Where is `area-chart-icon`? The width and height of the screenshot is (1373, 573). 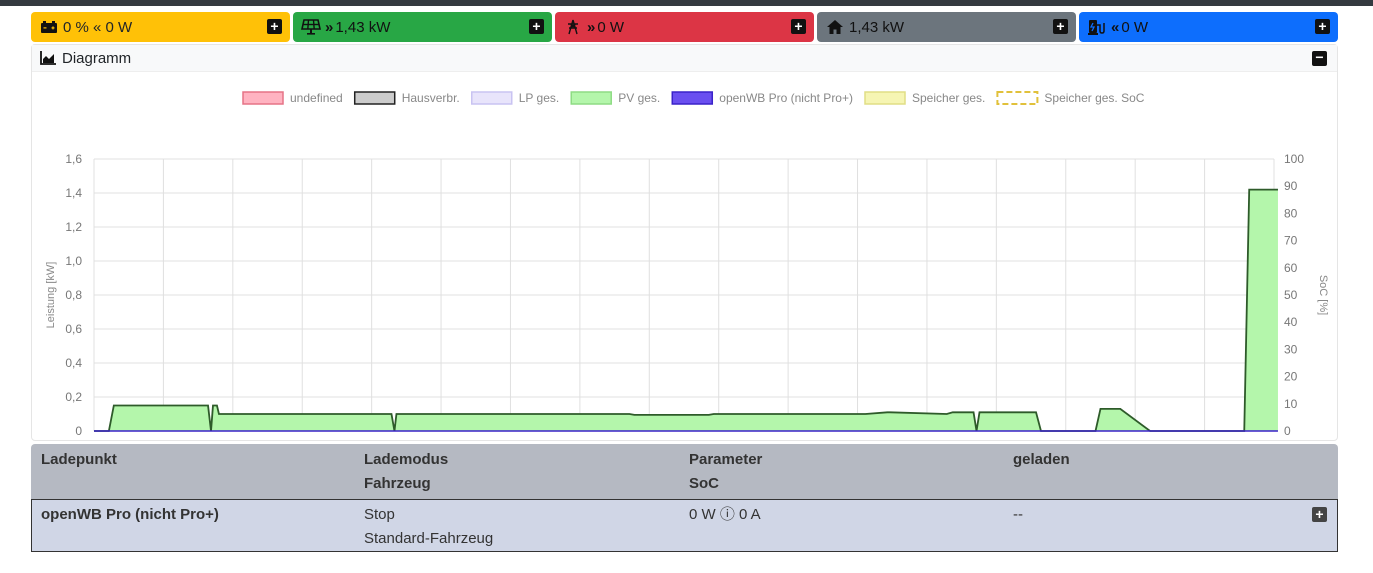 area-chart-icon is located at coordinates (48, 58).